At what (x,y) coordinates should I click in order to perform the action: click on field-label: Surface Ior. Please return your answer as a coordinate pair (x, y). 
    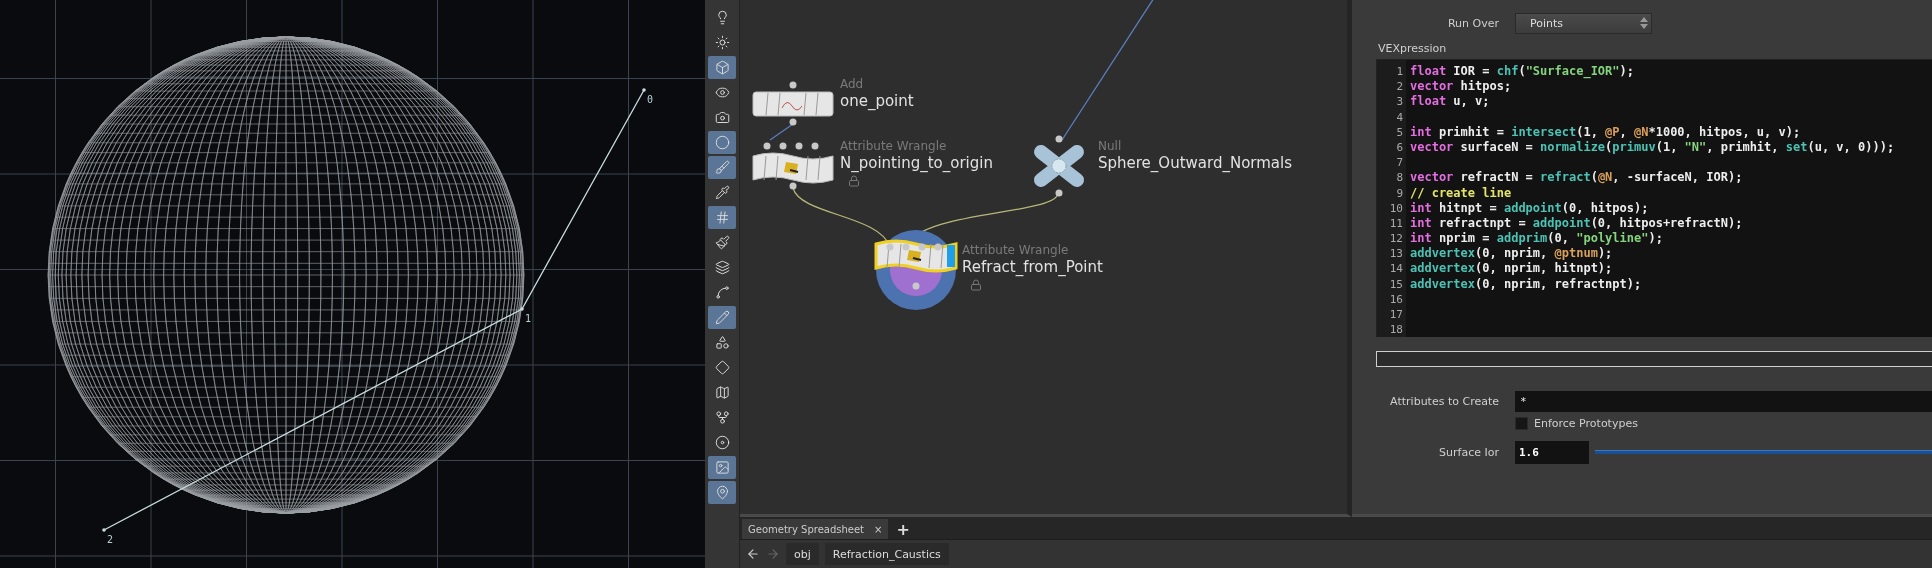
    Looking at the image, I should click on (1468, 452).